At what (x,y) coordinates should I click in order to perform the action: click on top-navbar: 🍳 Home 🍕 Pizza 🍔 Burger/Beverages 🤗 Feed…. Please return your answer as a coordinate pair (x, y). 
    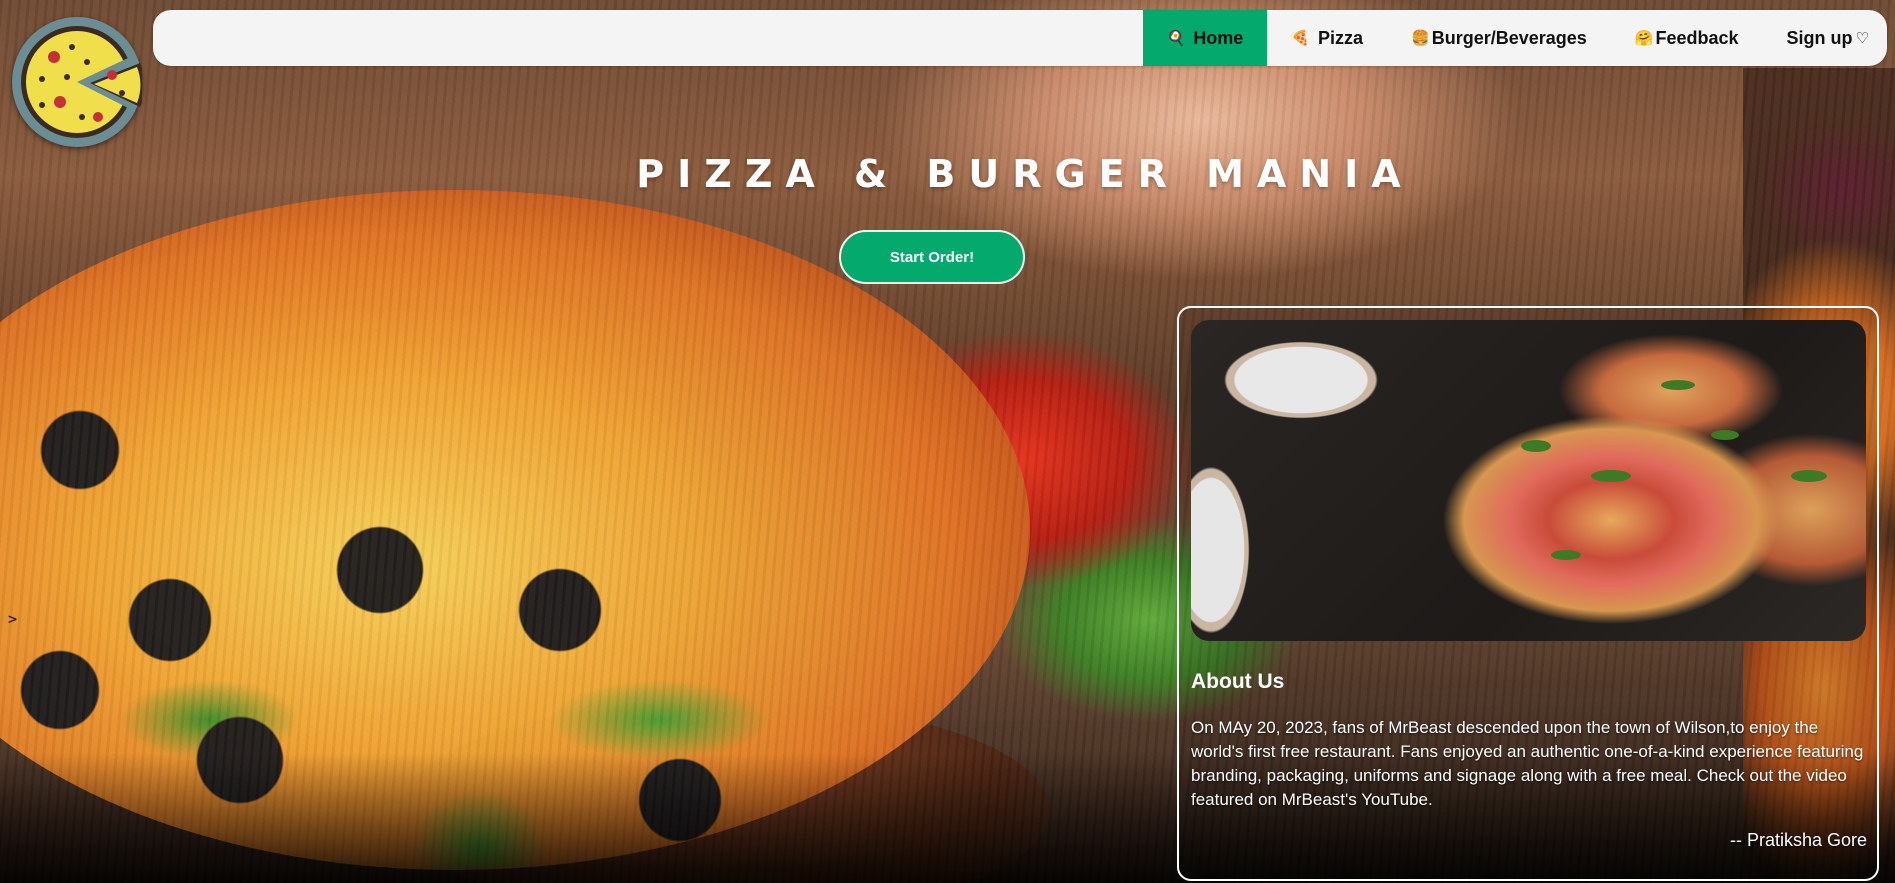
    Looking at the image, I should click on (1020, 38).